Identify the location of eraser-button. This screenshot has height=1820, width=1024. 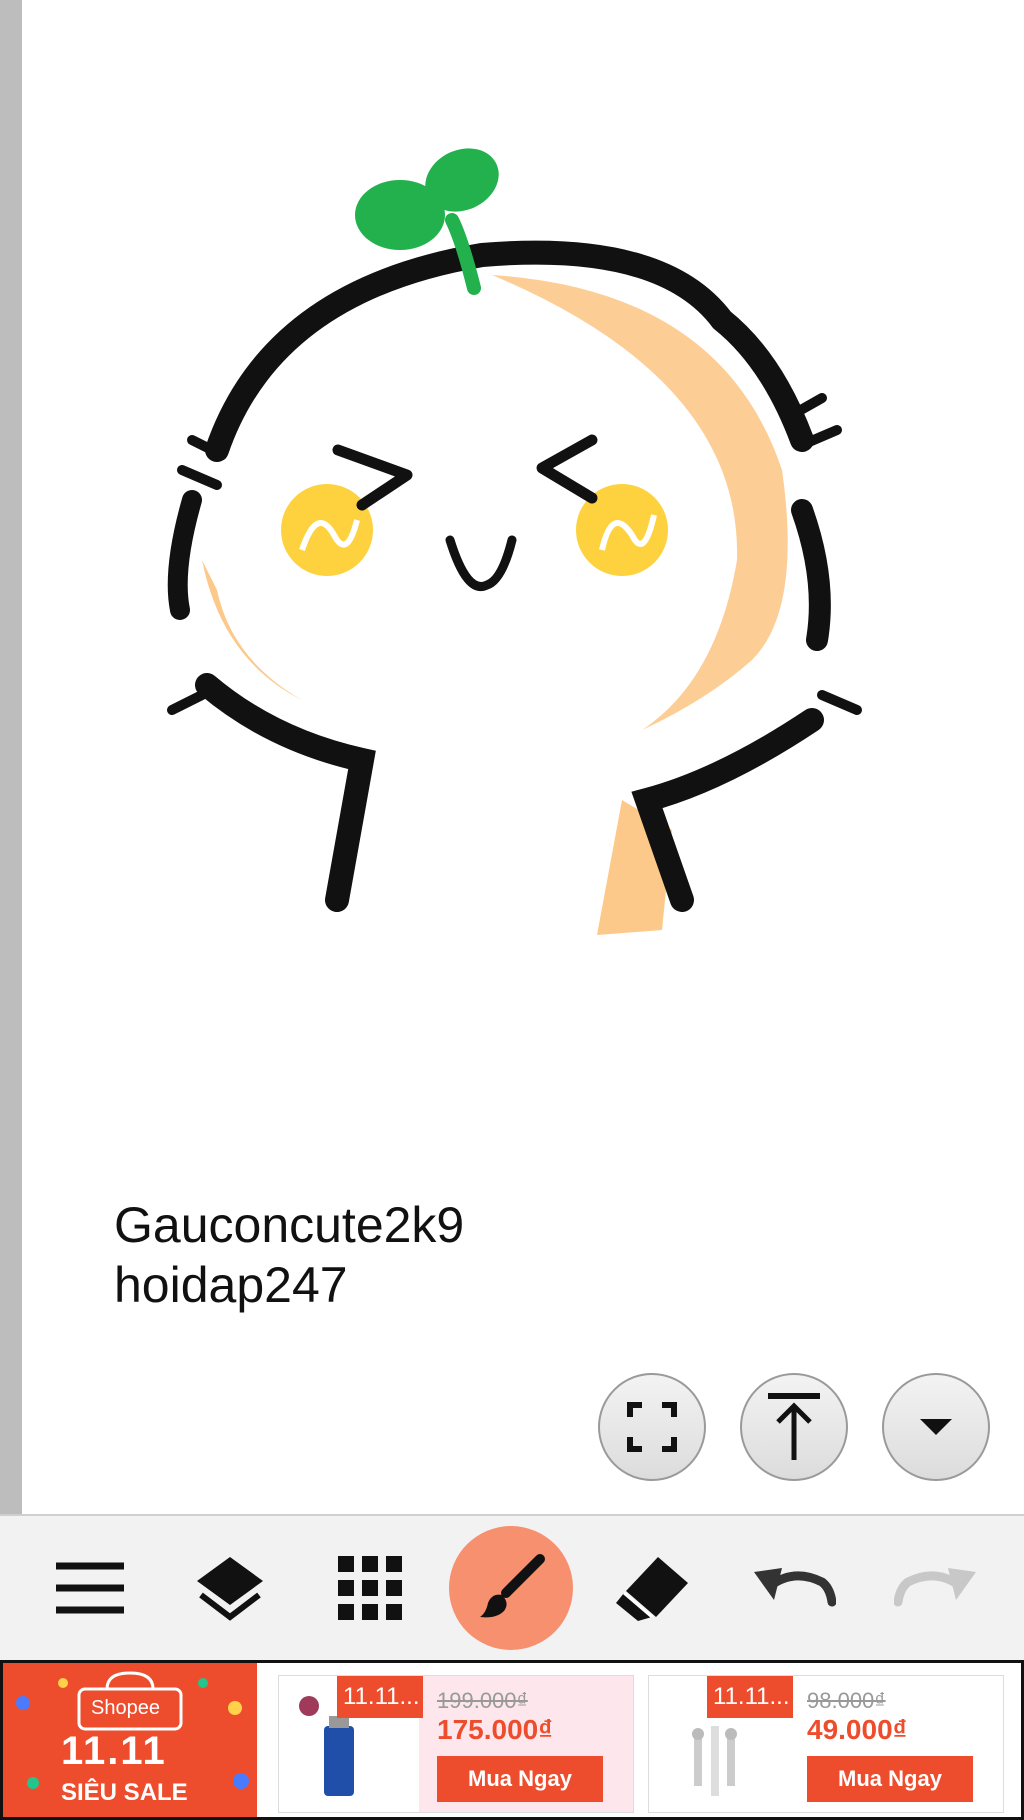
(652, 1588).